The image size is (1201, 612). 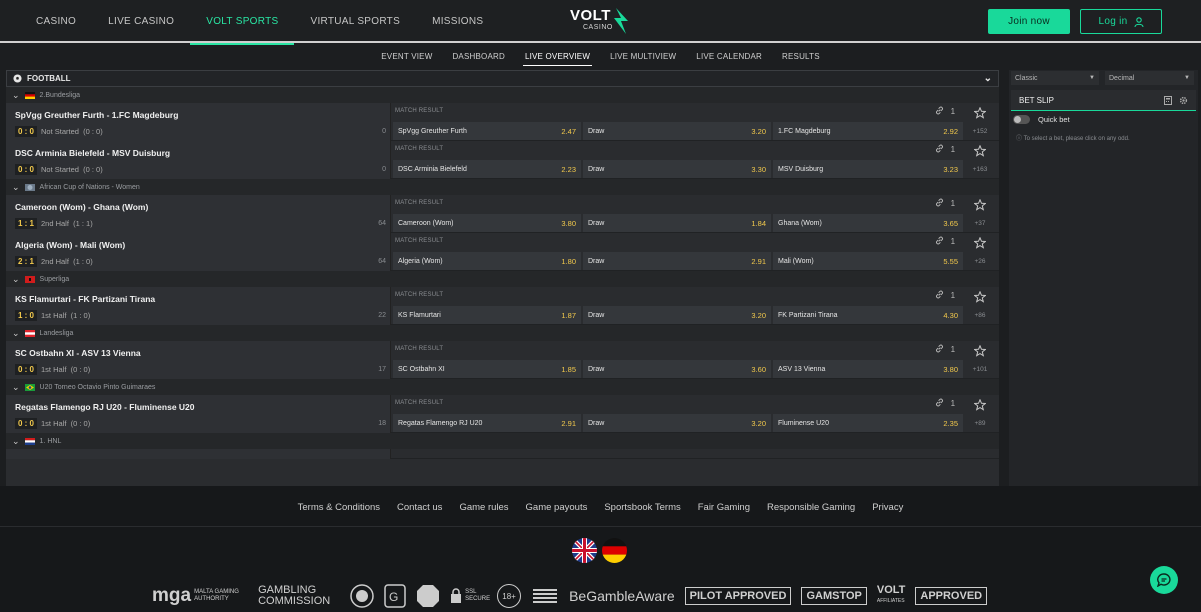 What do you see at coordinates (868, 423) in the screenshot?
I see `odd-away-button: Fluminense U20 2.35` at bounding box center [868, 423].